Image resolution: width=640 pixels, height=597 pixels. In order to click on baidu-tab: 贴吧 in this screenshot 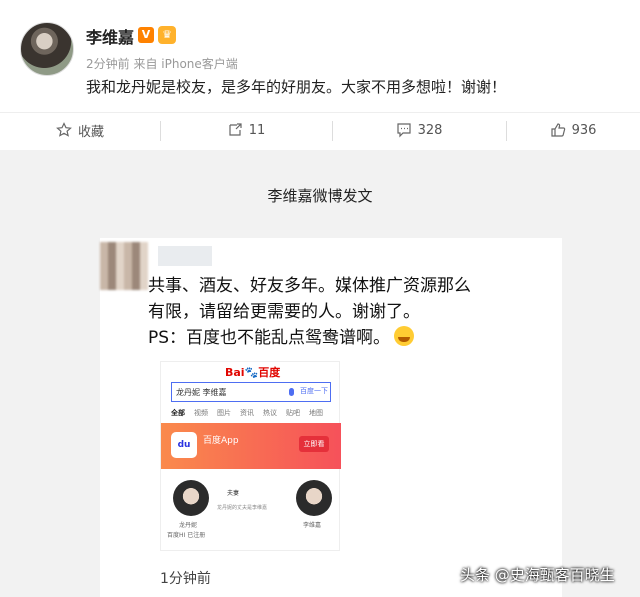, I will do `click(293, 413)`.